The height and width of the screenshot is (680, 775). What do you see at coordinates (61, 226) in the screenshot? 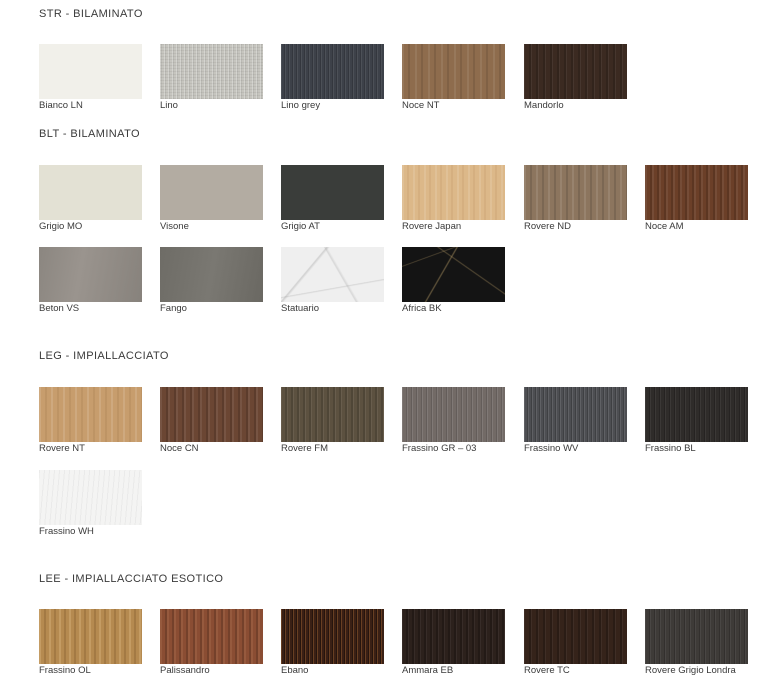
I see `swatch-label: Grigio MO` at bounding box center [61, 226].